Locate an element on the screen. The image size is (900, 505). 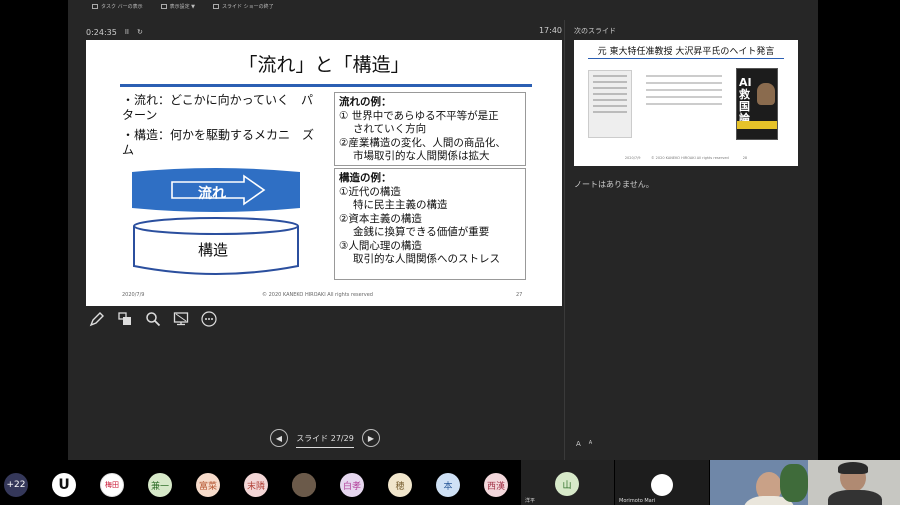
book-title: AI救国論 is located at coordinates (745, 100).